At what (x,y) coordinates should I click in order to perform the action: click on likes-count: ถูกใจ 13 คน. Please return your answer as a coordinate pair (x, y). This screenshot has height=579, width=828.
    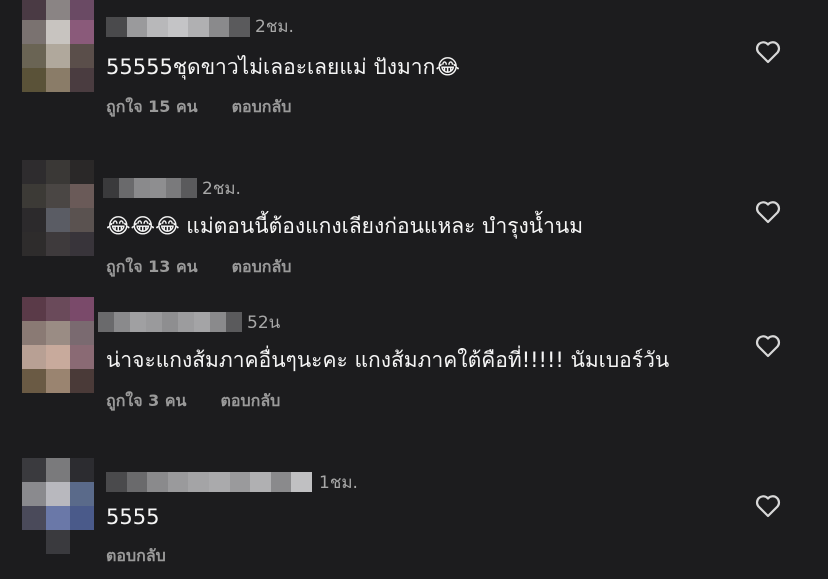
    Looking at the image, I should click on (152, 266).